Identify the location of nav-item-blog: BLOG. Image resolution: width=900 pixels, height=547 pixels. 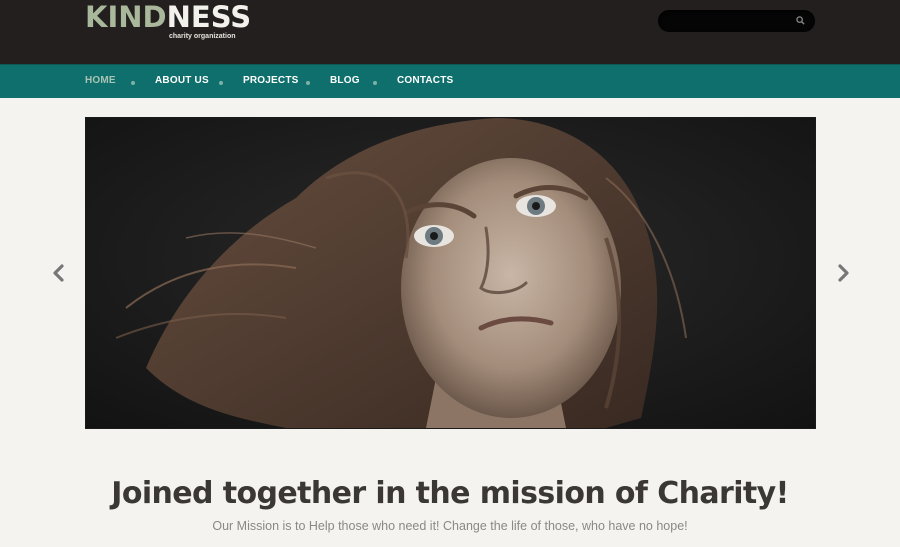
(345, 80).